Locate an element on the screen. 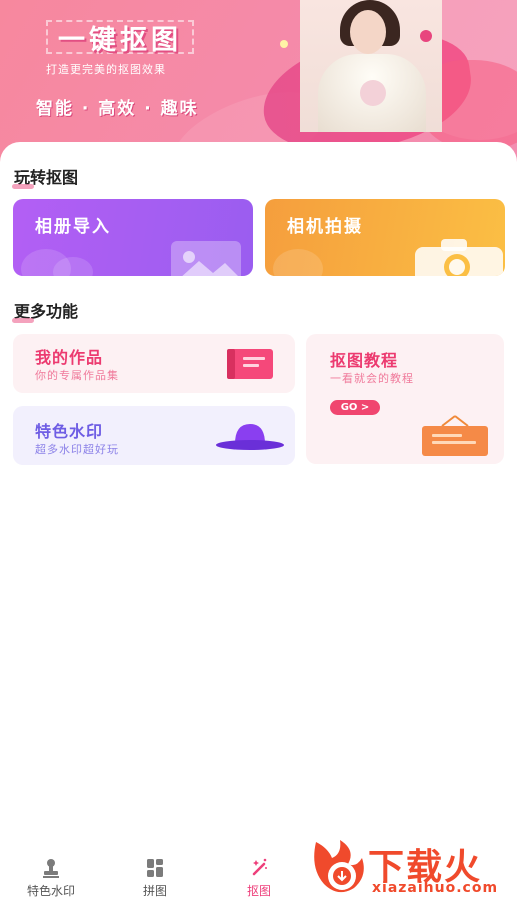  my-works-subtitle: 你的专属作品集 is located at coordinates (77, 375).